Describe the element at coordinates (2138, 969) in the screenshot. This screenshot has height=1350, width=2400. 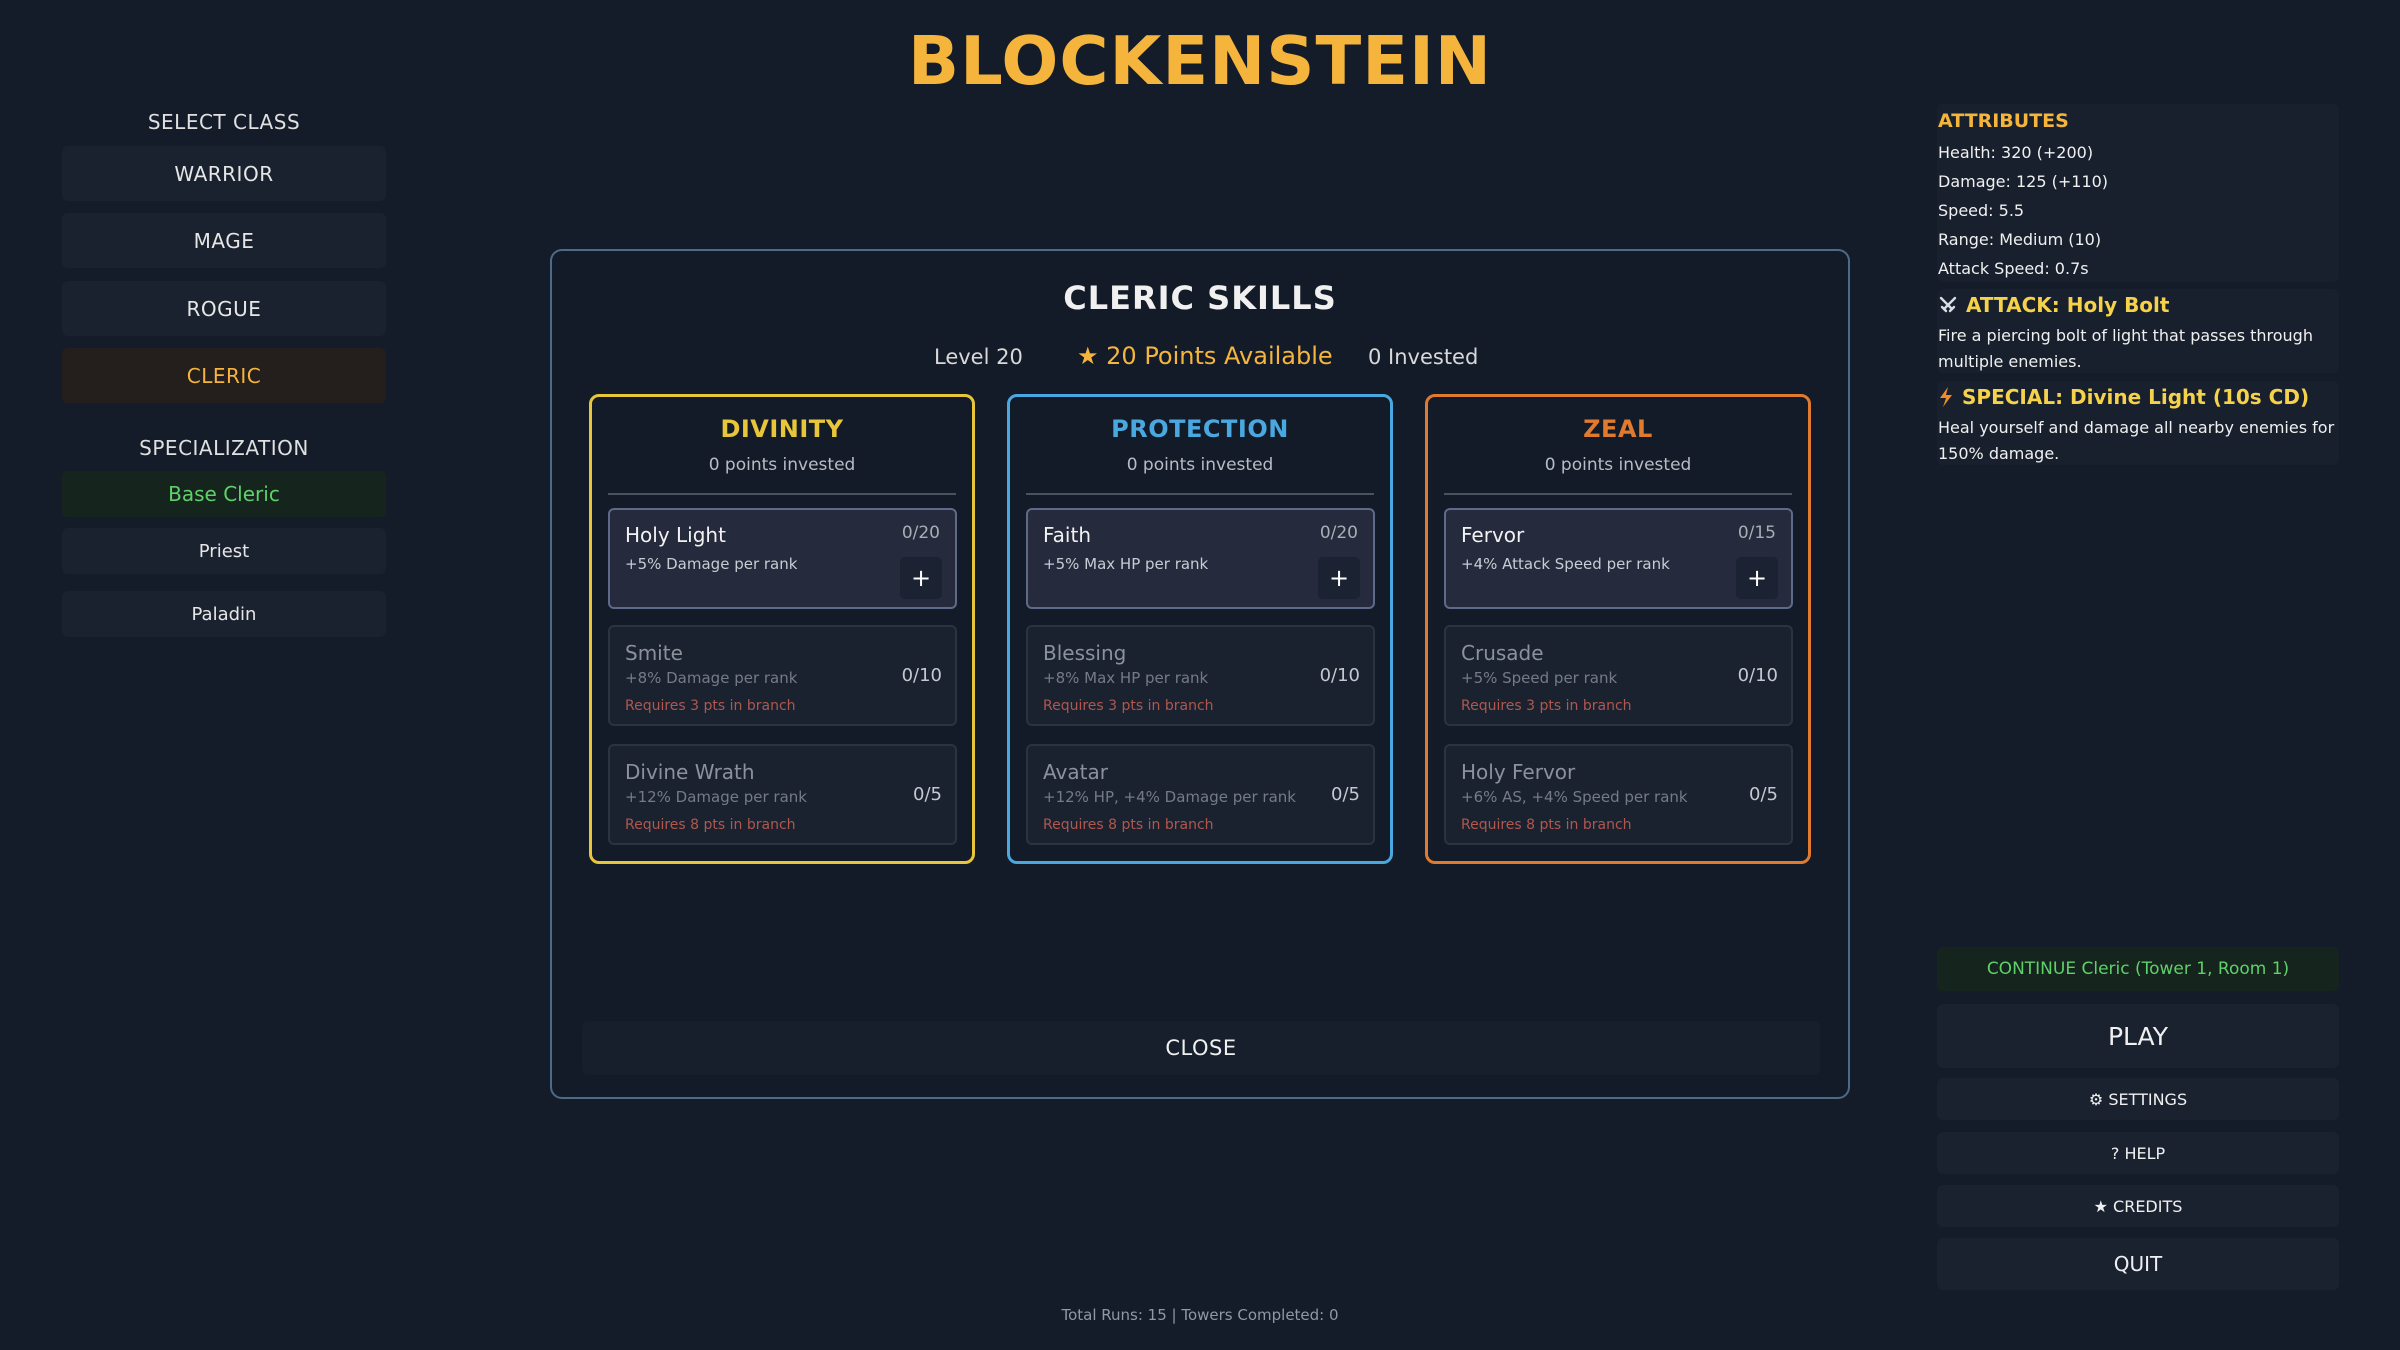
I see `continue-button: CONTINUE Cleric (Tower 1, Room 1)` at that location.